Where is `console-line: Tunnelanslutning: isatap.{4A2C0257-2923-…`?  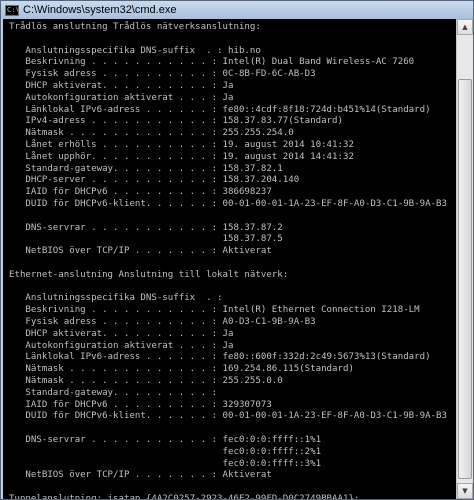 console-line: Tunnelanslutning: isatap.{4A2C0257-2923-… is located at coordinates (184, 496).